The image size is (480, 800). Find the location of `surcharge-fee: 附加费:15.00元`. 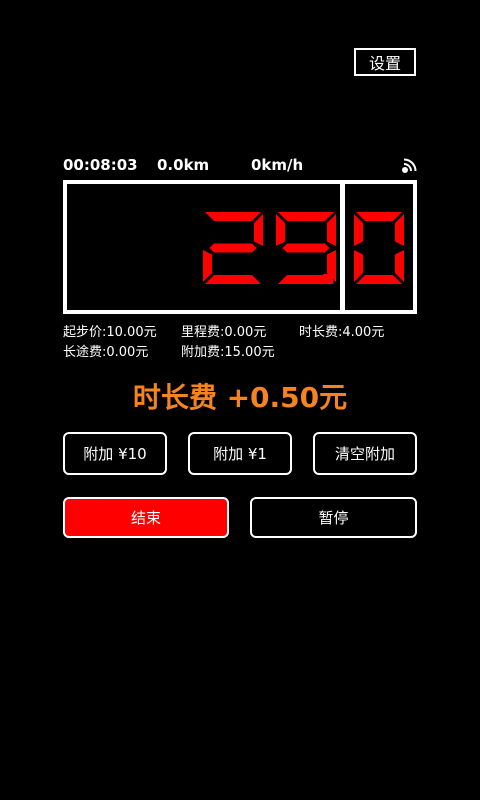

surcharge-fee: 附加费:15.00元 is located at coordinates (228, 352).